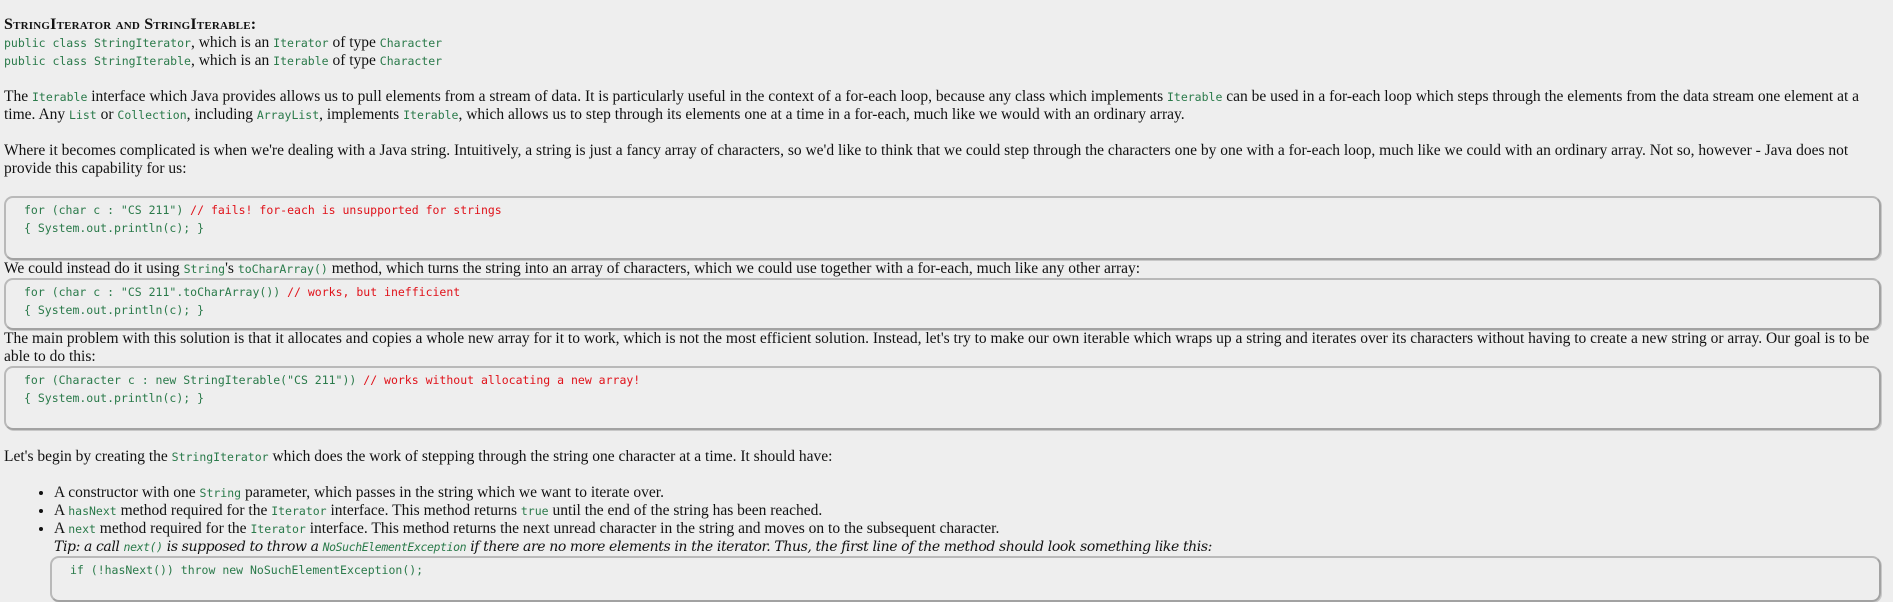 The height and width of the screenshot is (602, 1893). I want to click on inline-code: toCharArray(), so click(282, 269).